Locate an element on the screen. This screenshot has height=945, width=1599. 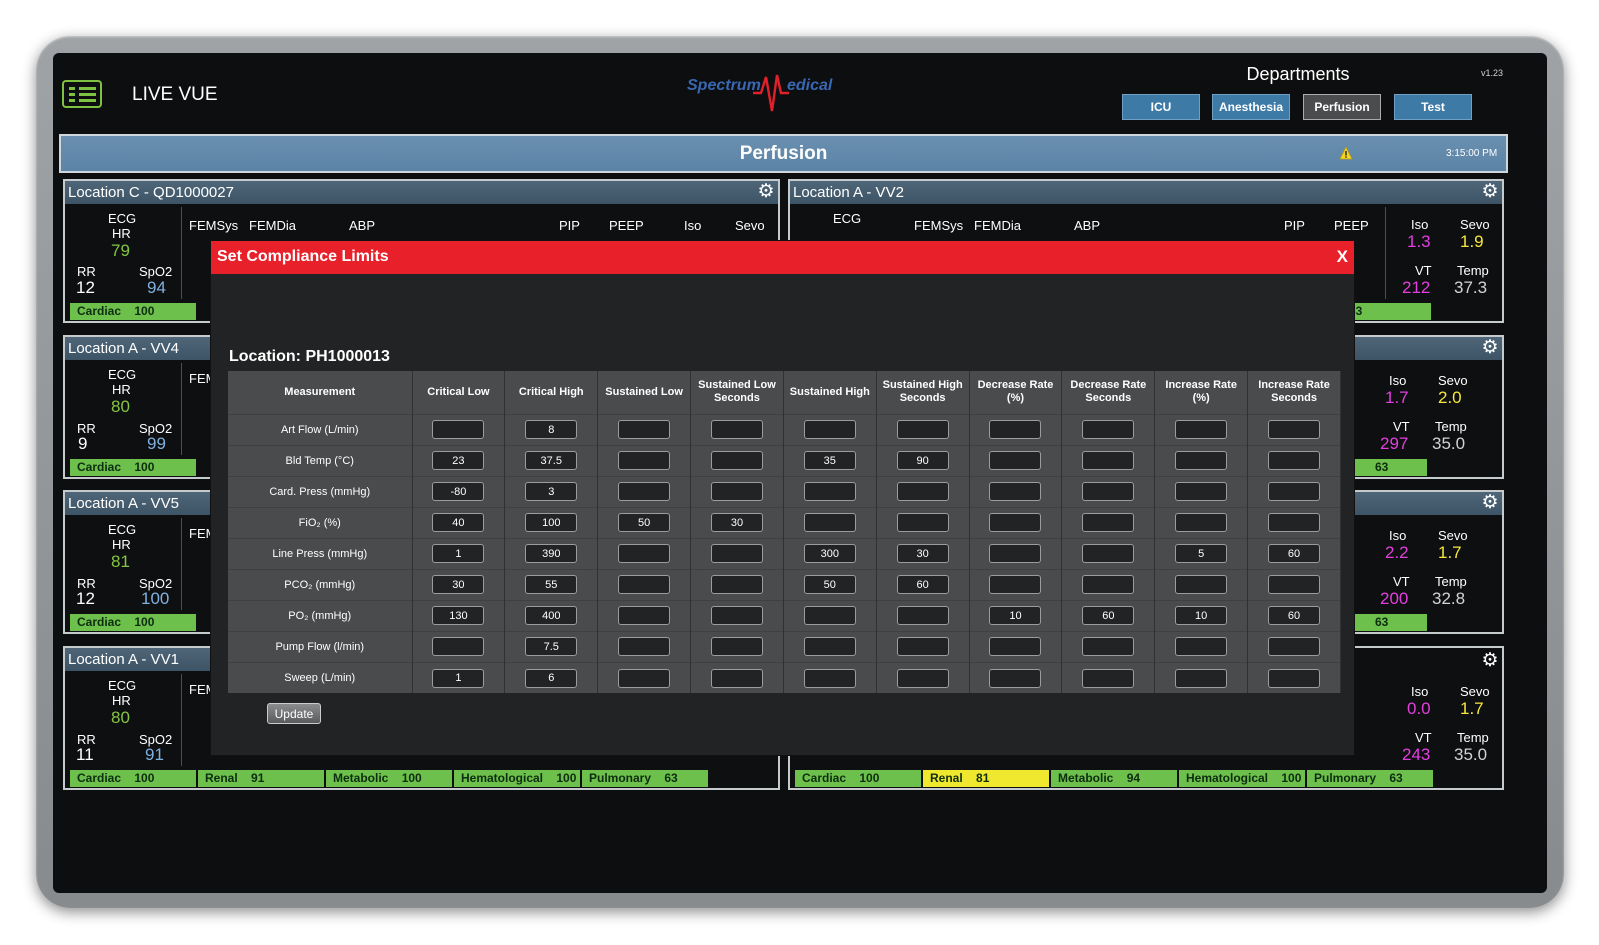
dept-anesthesia-button: Anesthesia is located at coordinates (1251, 107).